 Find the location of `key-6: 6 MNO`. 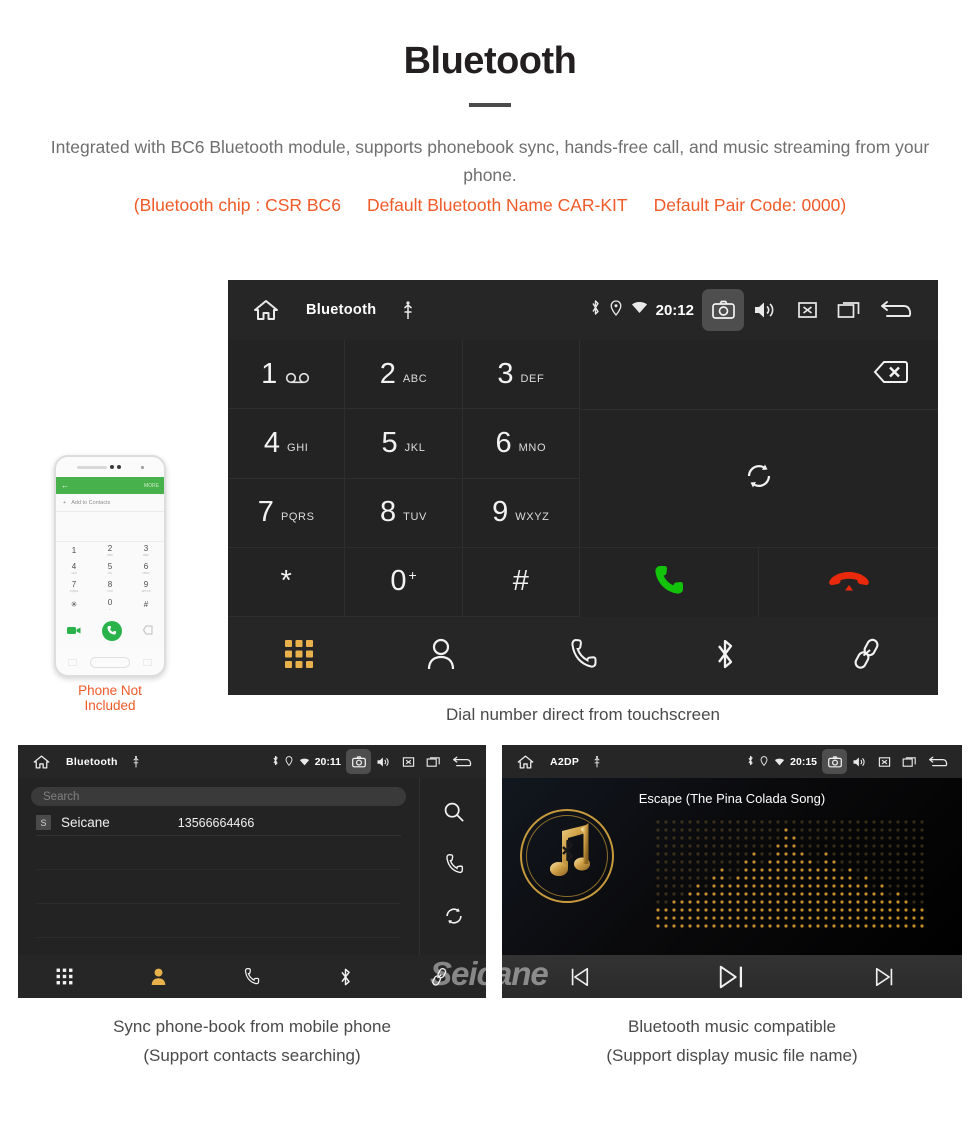

key-6: 6 MNO is located at coordinates (521, 444).